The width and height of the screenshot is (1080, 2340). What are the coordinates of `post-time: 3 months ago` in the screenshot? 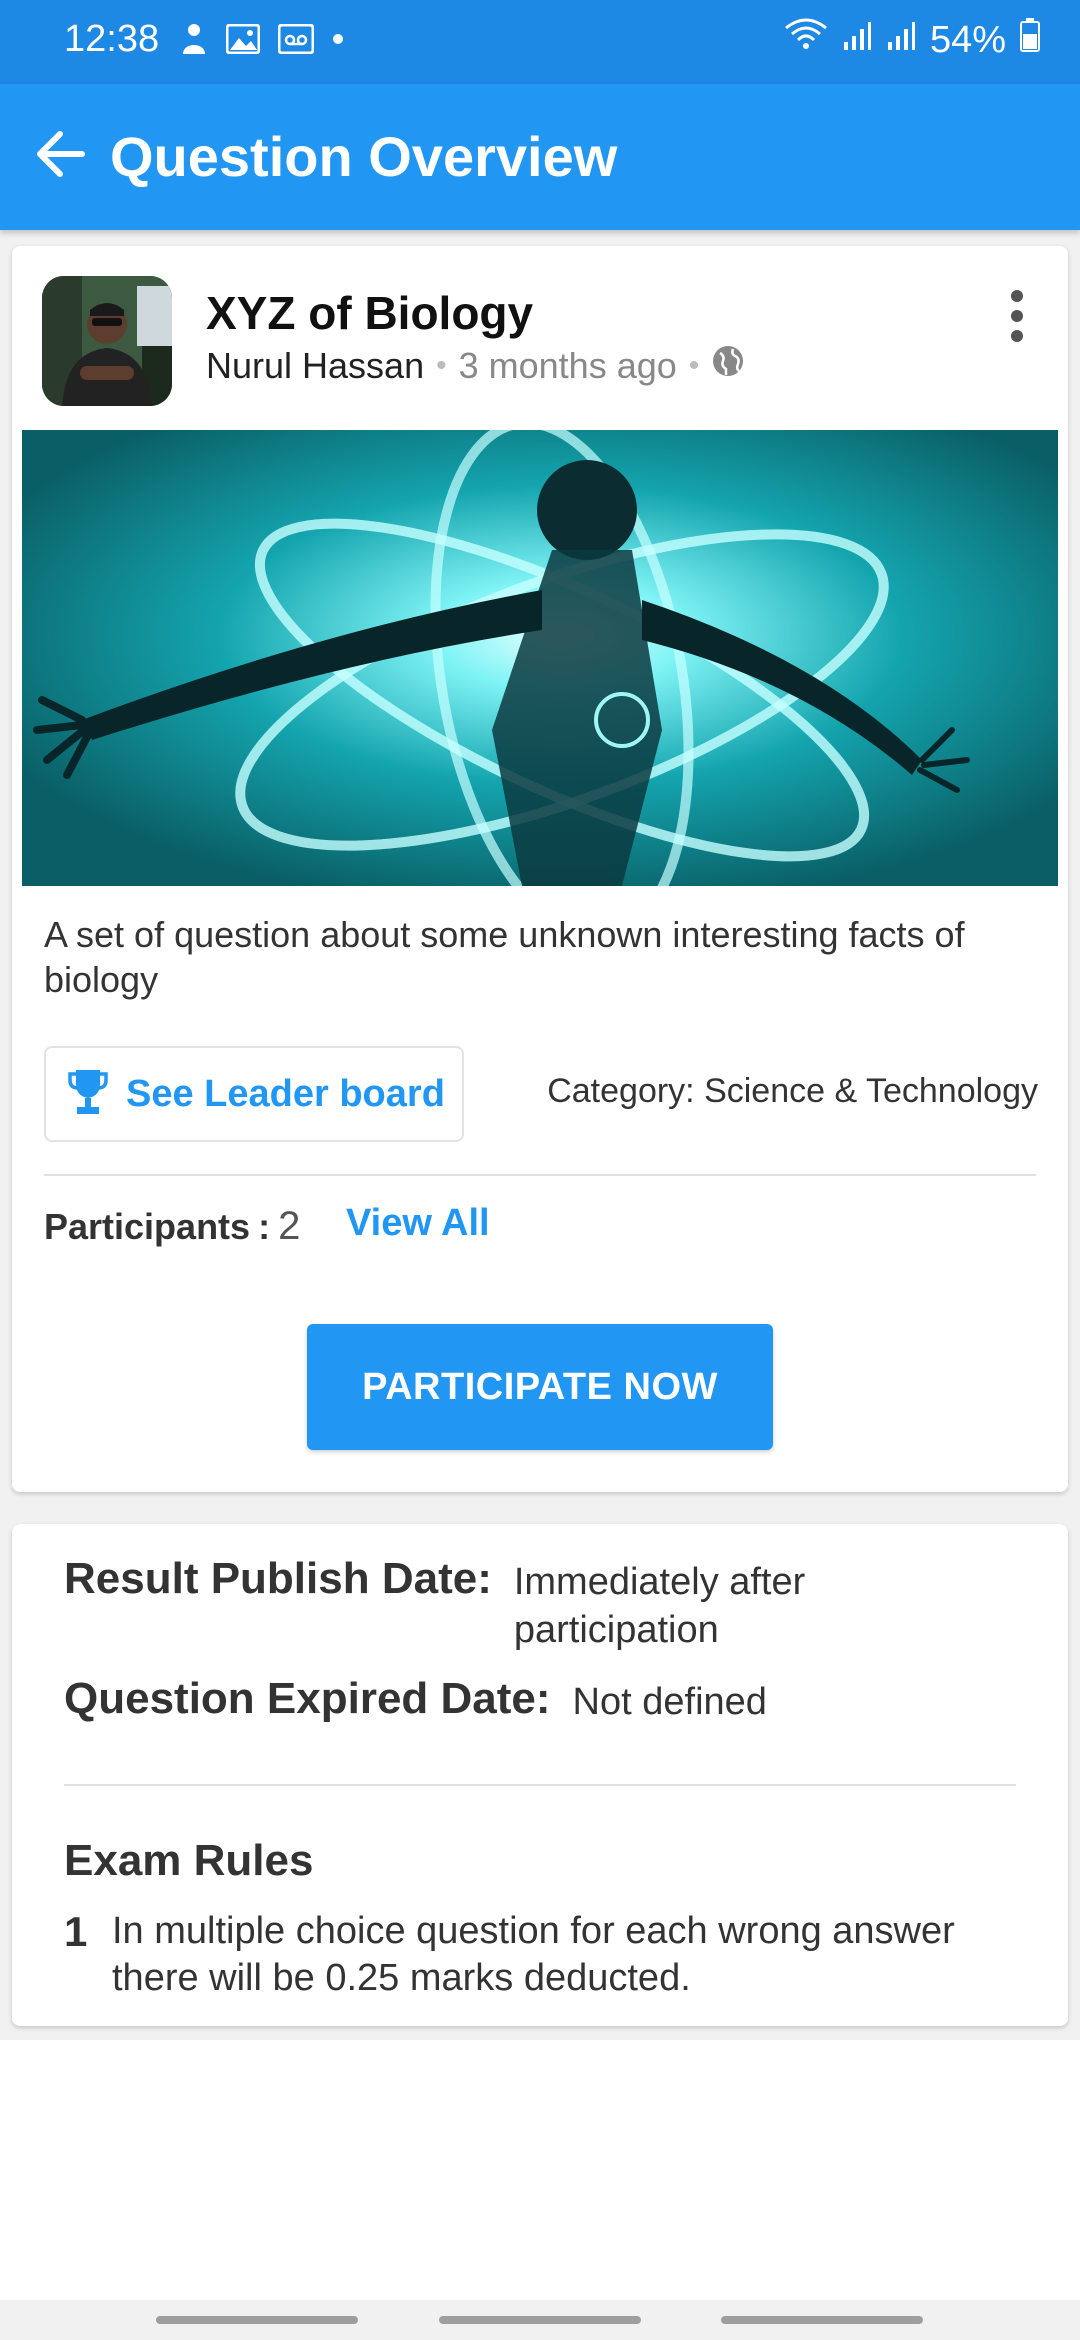 It's located at (567, 365).